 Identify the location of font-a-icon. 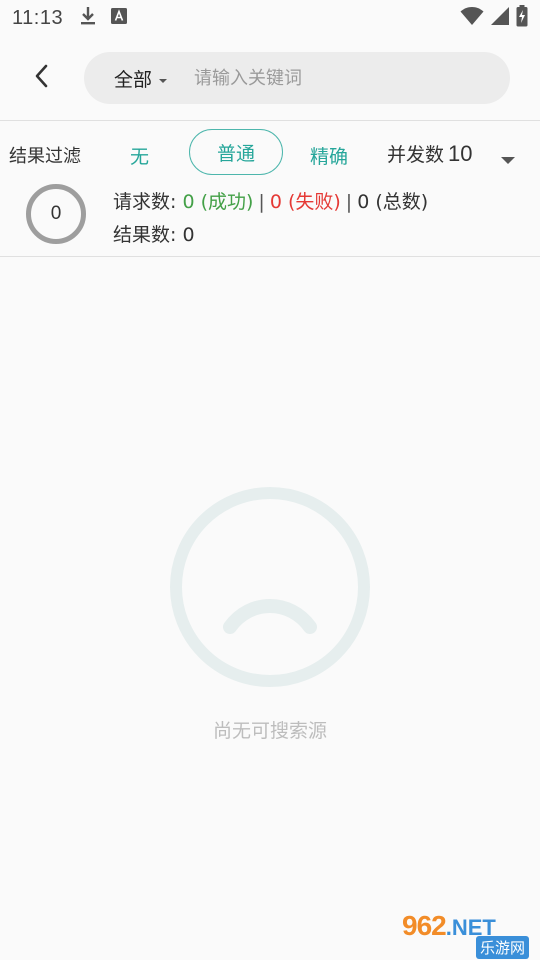
(119, 18).